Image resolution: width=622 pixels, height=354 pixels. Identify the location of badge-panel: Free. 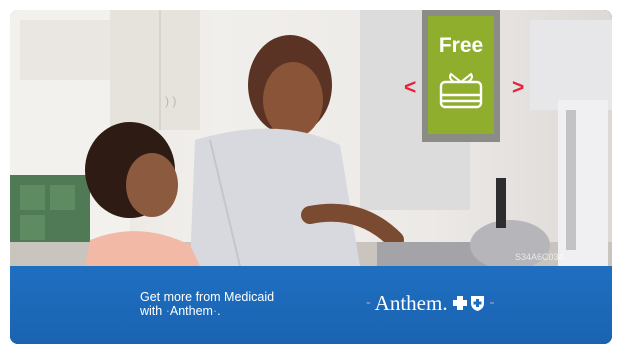
(461, 75).